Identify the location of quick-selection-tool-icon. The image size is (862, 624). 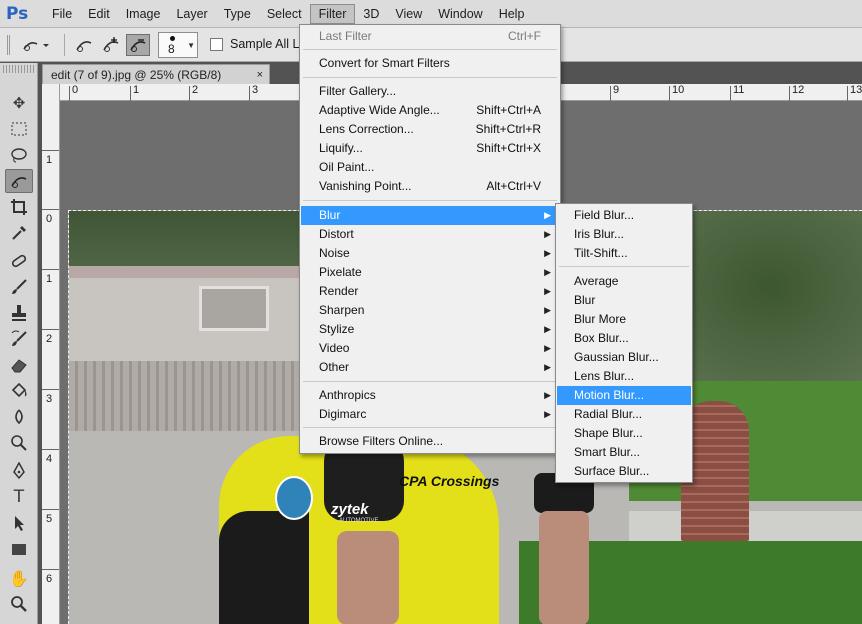
(19, 181).